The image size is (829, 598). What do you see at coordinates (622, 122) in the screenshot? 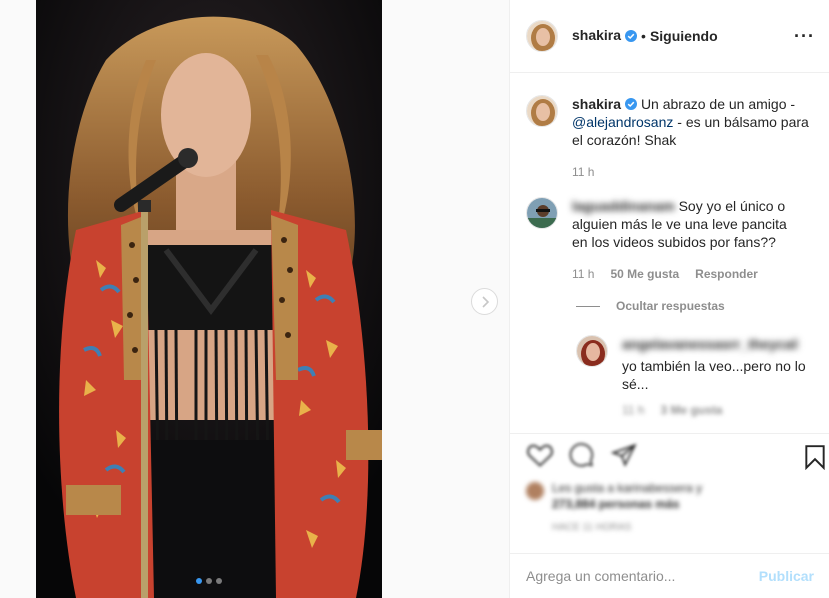
I see `mention-link: @alejandrosanz` at bounding box center [622, 122].